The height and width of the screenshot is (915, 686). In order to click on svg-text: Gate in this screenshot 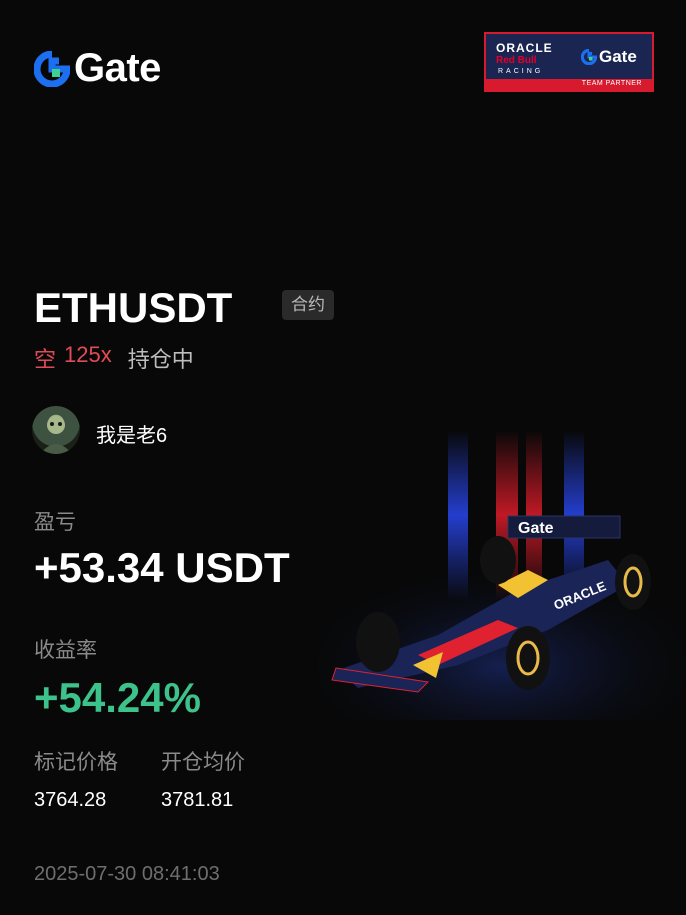, I will do `click(536, 528)`.